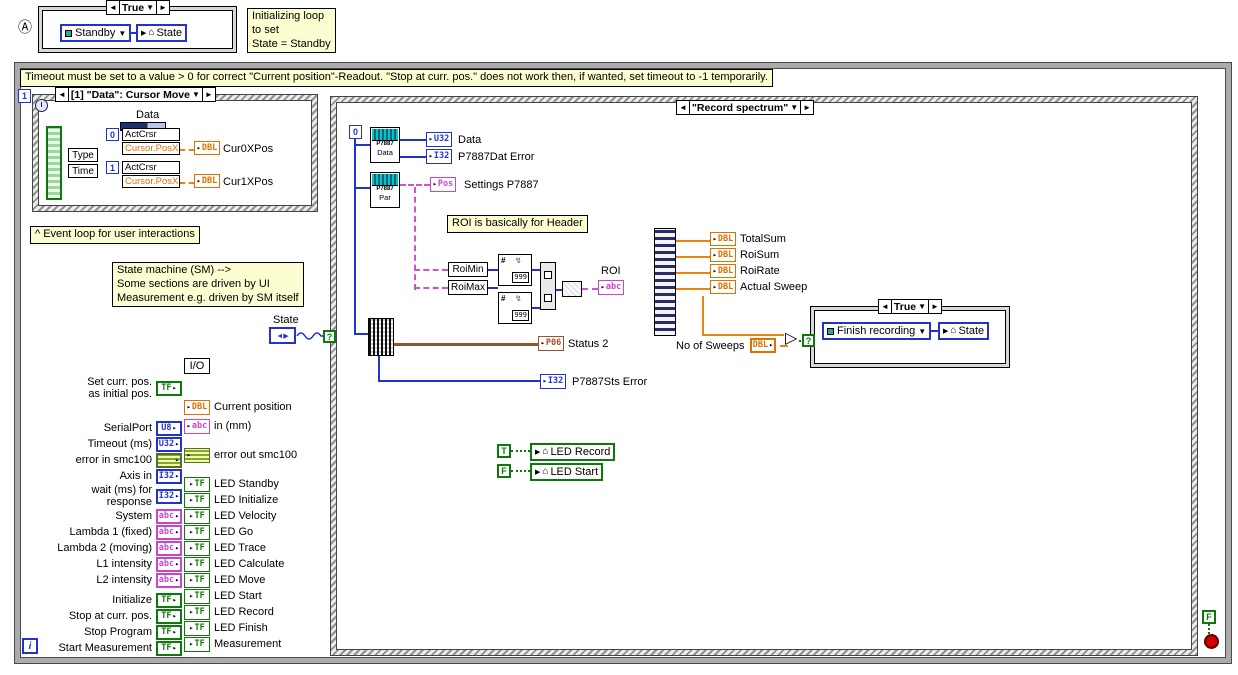 Image resolution: width=1238 pixels, height=675 pixels. Describe the element at coordinates (169, 461) in the screenshot. I see `control-terminal: err` at that location.